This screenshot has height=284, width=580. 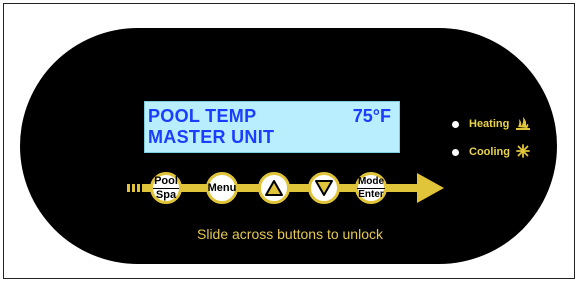 What do you see at coordinates (166, 194) in the screenshot?
I see `spa-label: Spa` at bounding box center [166, 194].